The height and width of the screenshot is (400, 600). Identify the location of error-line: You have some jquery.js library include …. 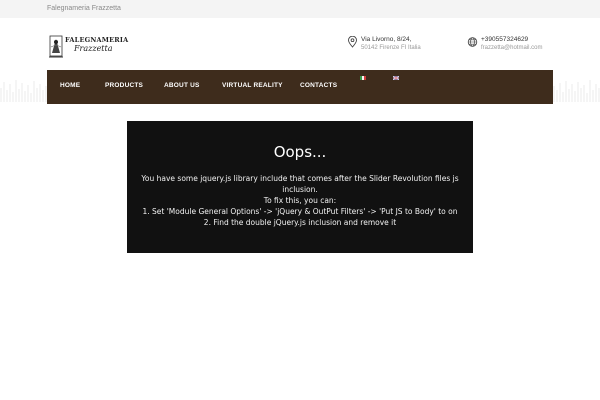
(300, 178).